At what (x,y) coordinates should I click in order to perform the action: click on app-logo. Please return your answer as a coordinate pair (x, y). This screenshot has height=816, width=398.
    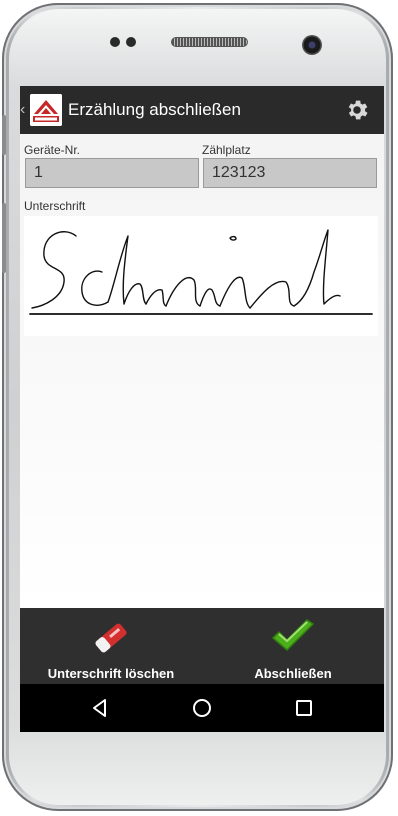
    Looking at the image, I should click on (46, 110).